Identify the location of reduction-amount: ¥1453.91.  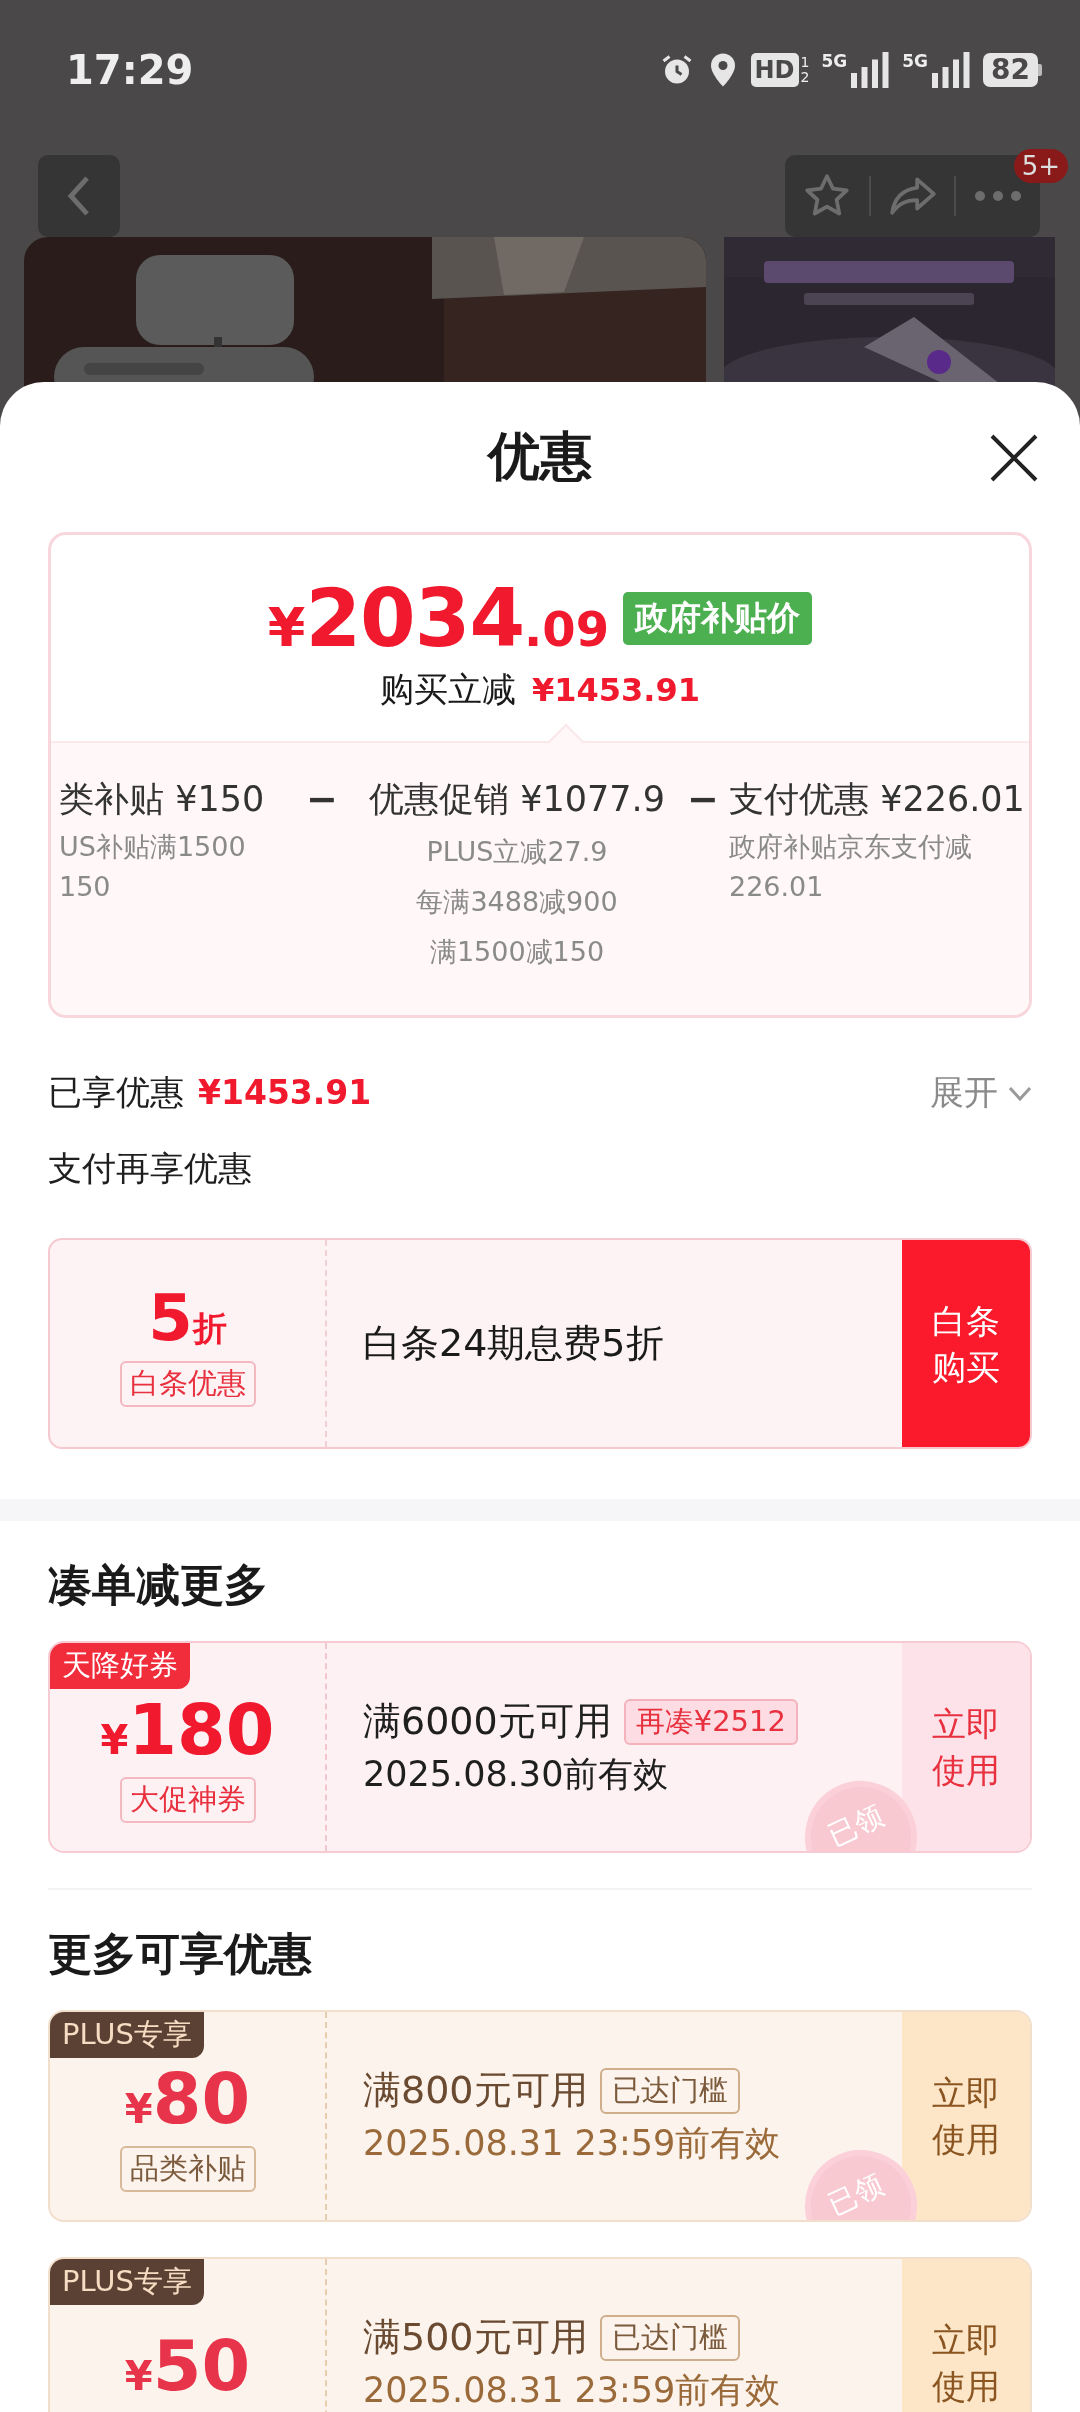
(616, 689).